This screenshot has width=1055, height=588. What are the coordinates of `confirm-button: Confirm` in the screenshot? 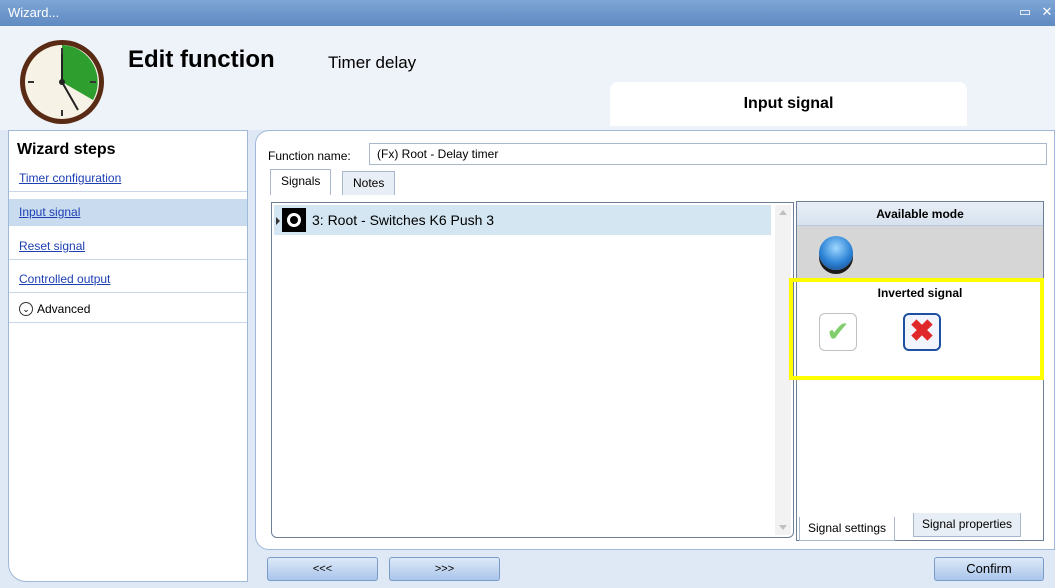 It's located at (989, 569).